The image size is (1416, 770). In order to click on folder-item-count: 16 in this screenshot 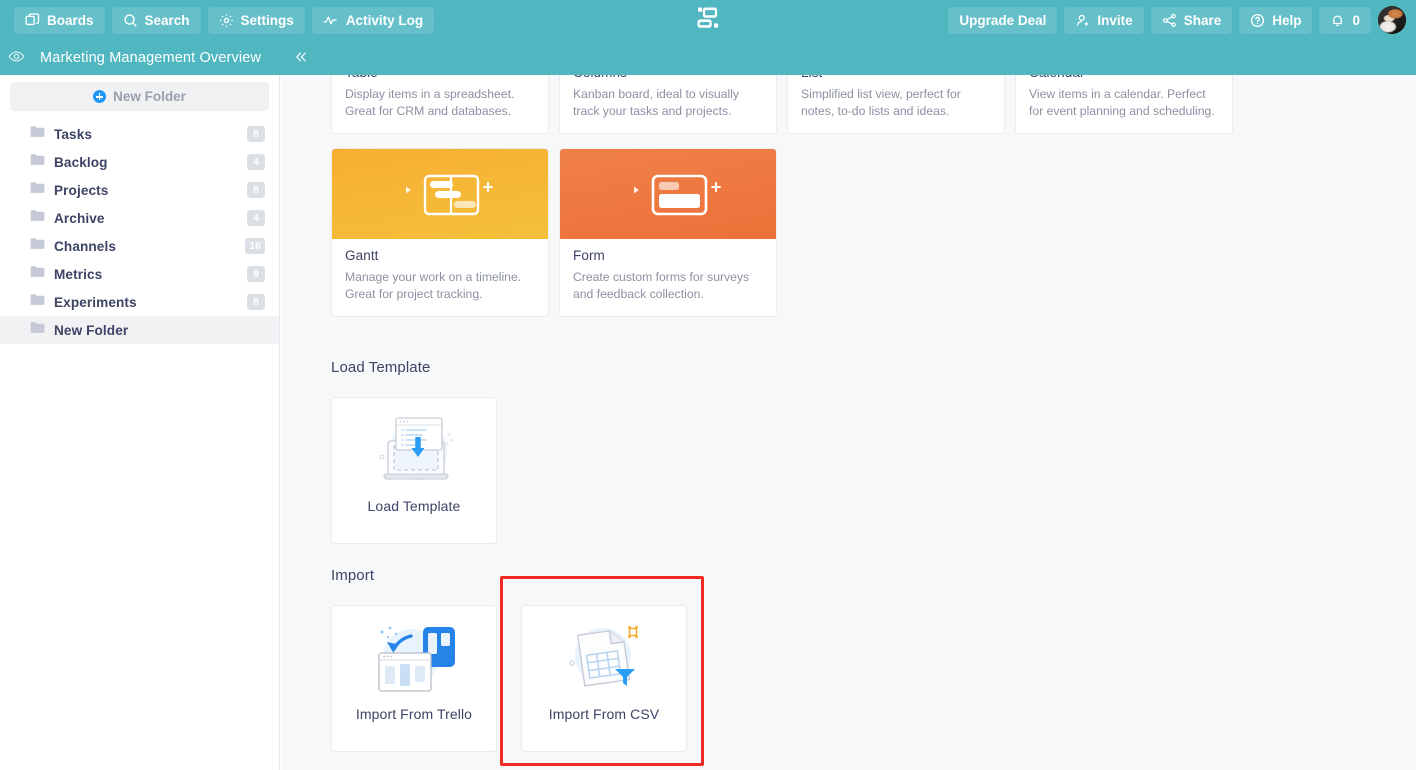, I will do `click(255, 246)`.